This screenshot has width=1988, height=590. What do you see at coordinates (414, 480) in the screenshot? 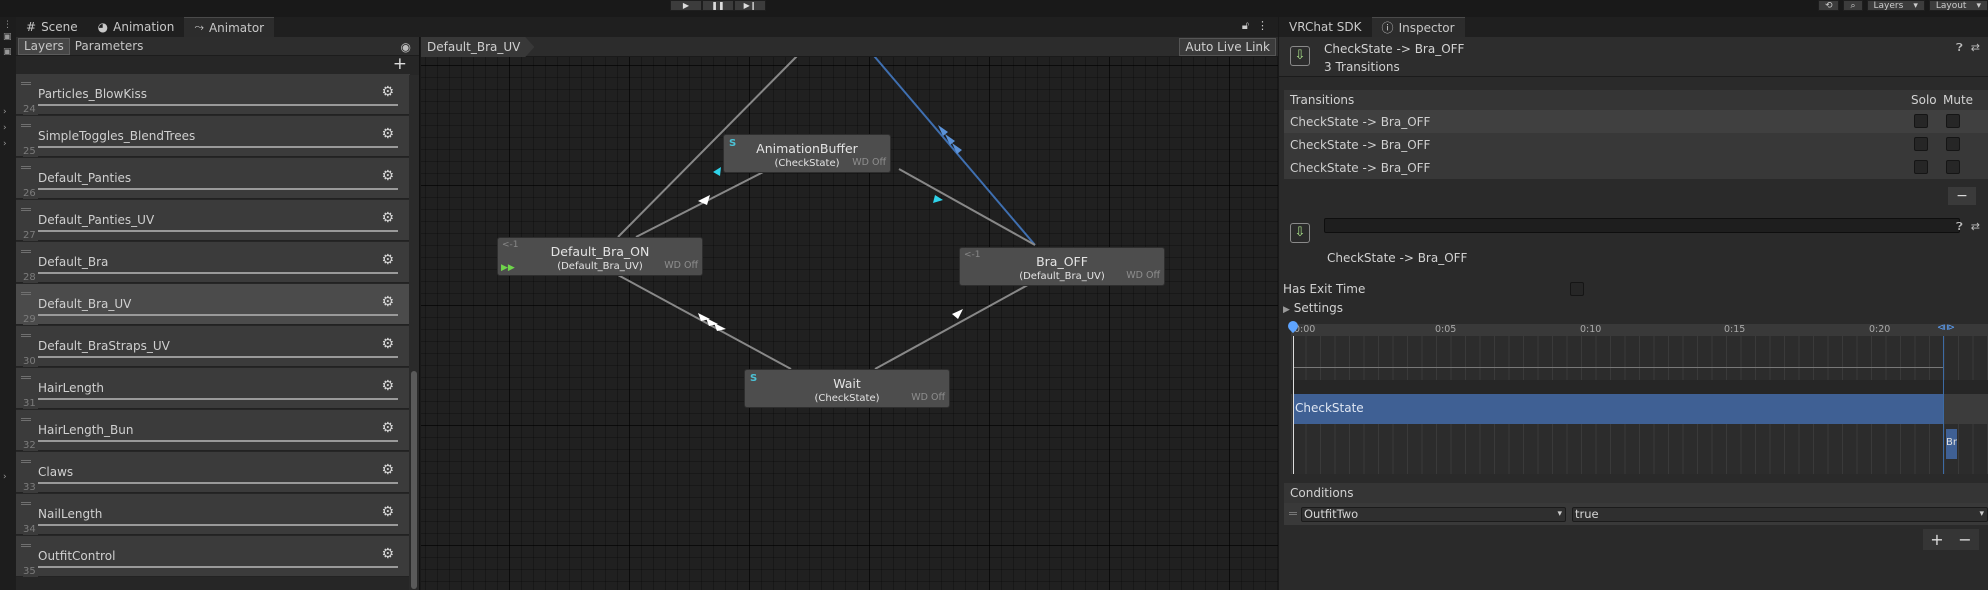
I see `scrollbar-thumb` at bounding box center [414, 480].